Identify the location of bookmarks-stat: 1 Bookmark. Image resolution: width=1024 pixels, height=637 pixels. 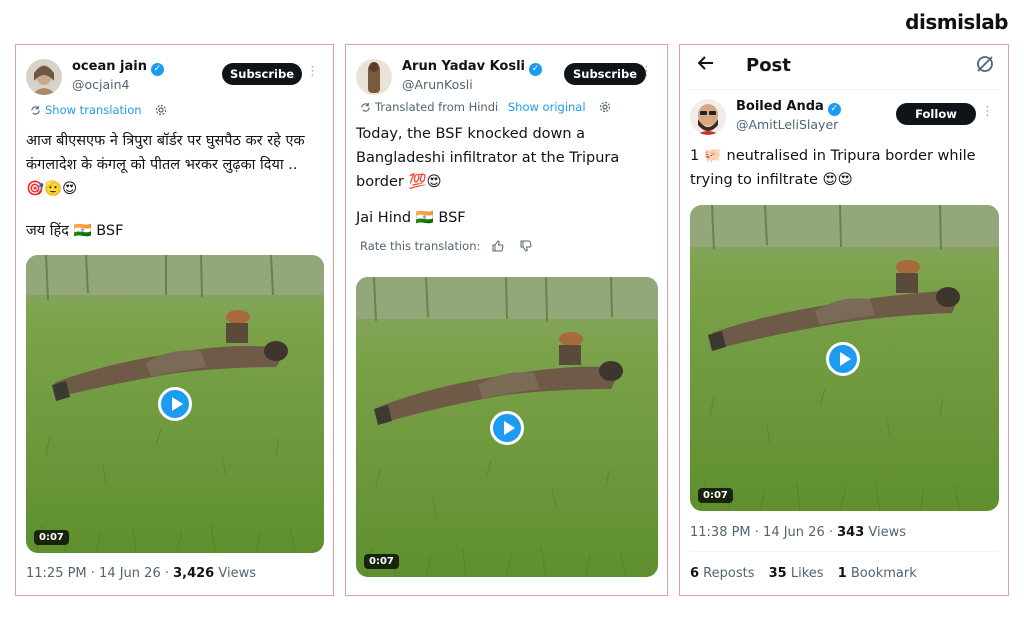
(877, 573).